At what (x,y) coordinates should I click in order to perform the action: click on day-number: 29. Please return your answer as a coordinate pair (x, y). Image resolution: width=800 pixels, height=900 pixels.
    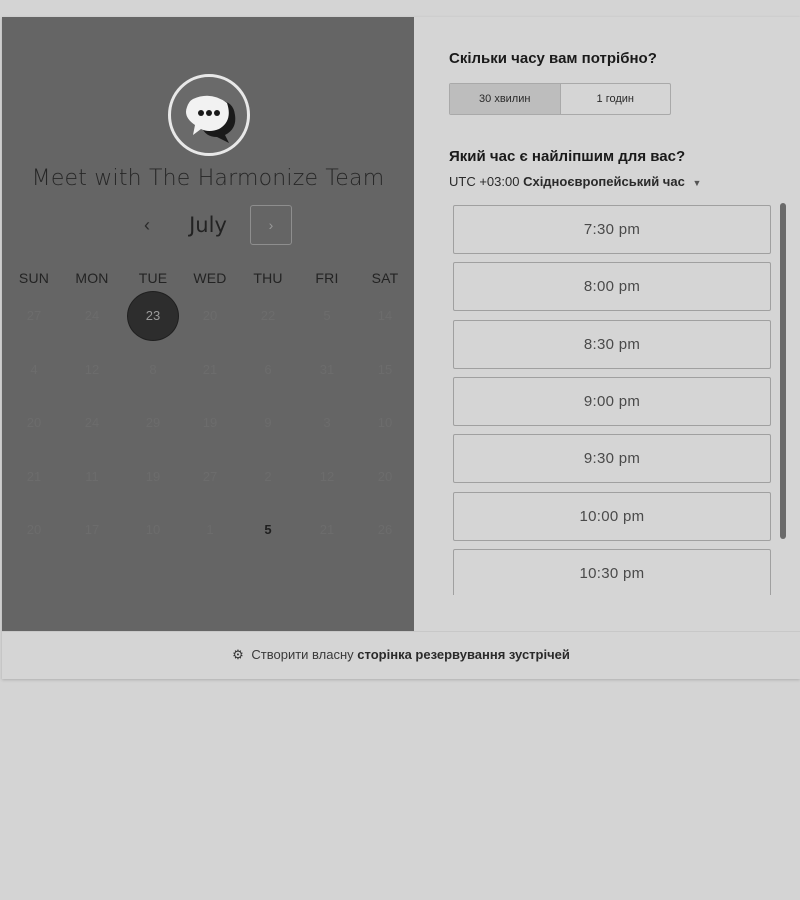
    Looking at the image, I should click on (153, 422).